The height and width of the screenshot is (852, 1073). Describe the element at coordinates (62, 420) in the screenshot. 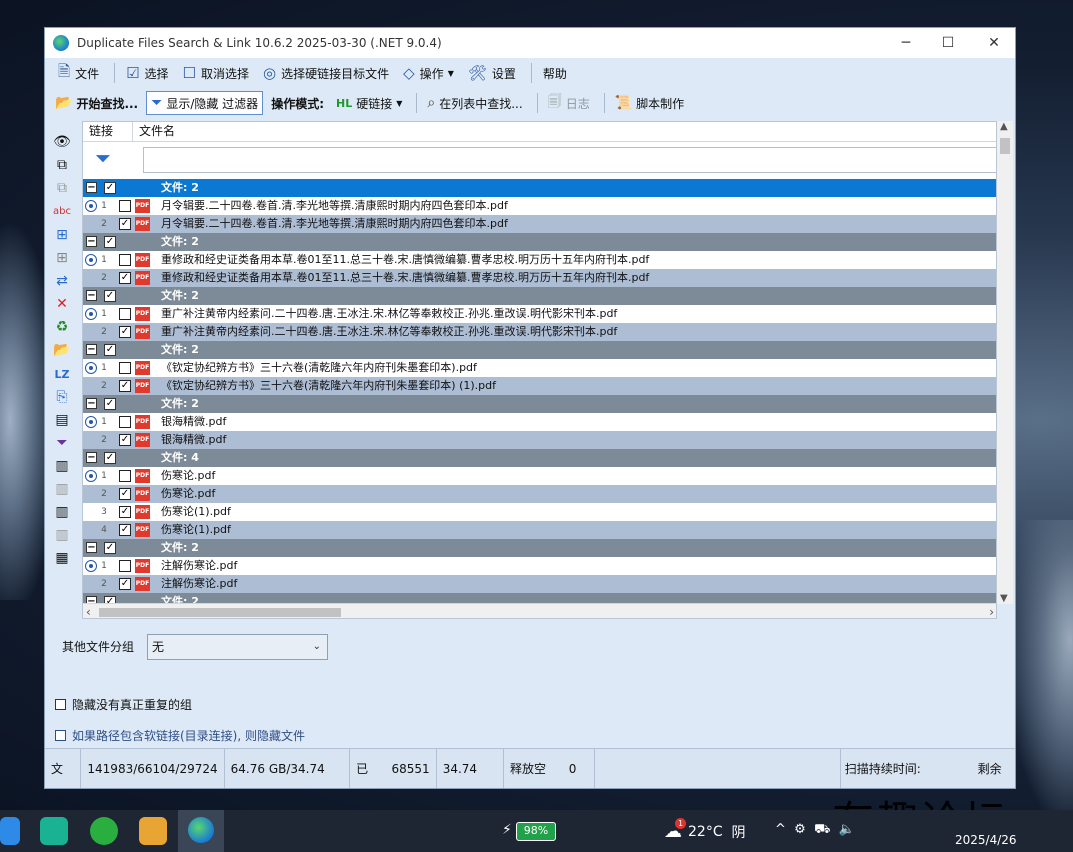

I see `column-icon: ▤` at that location.